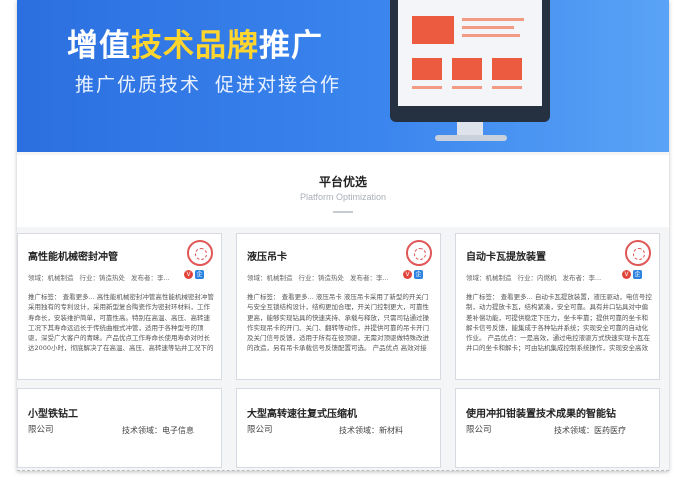  What do you see at coordinates (291, 46) in the screenshot?
I see `banner-title-part2: 推广` at bounding box center [291, 46].